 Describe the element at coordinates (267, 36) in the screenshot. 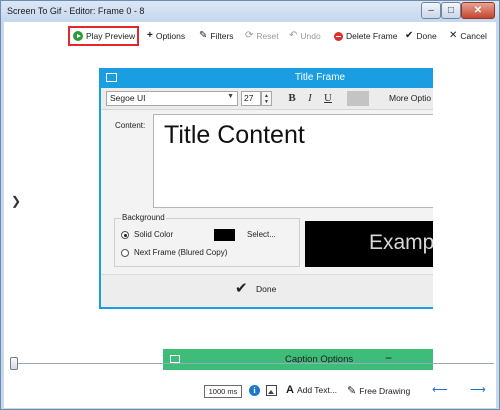

I see `reset-label: Reset` at that location.